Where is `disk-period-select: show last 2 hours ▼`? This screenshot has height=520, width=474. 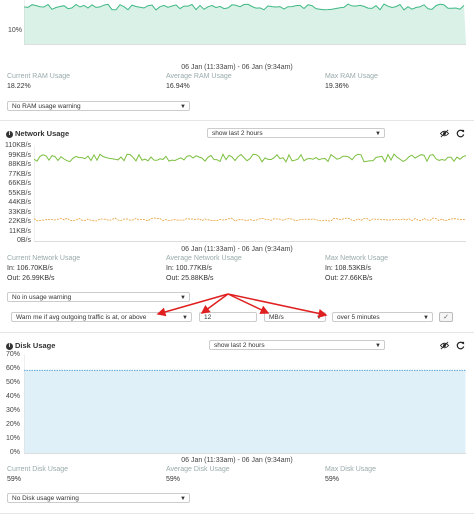 disk-period-select: show last 2 hours ▼ is located at coordinates (297, 345).